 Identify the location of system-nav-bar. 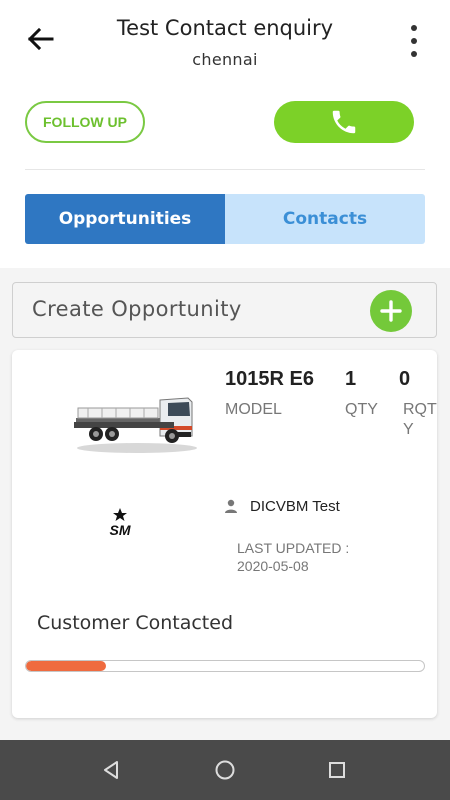
(225, 770).